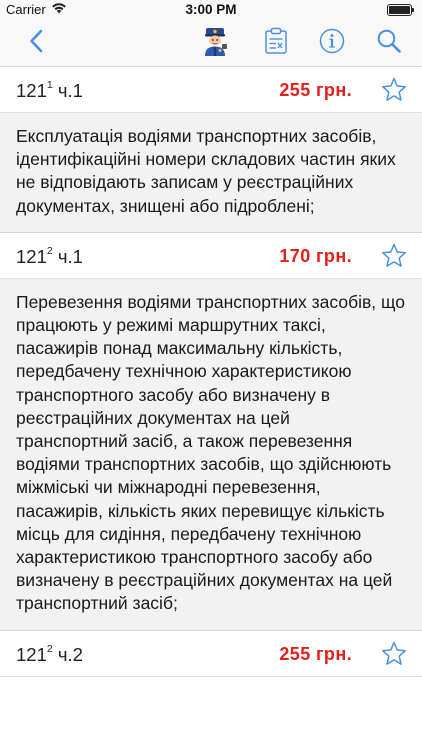  I want to click on article-number: 1212 ч.2, so click(49, 654).